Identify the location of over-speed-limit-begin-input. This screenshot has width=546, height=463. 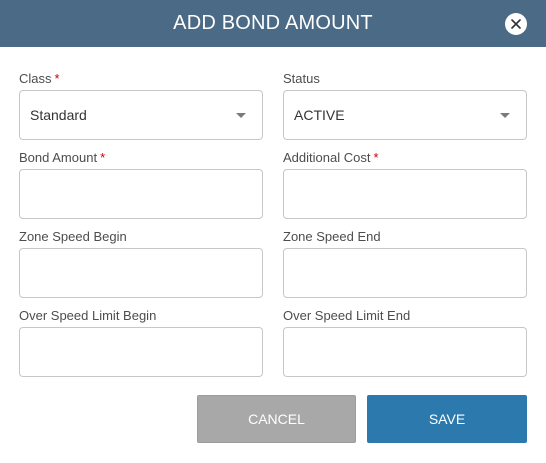
(141, 352).